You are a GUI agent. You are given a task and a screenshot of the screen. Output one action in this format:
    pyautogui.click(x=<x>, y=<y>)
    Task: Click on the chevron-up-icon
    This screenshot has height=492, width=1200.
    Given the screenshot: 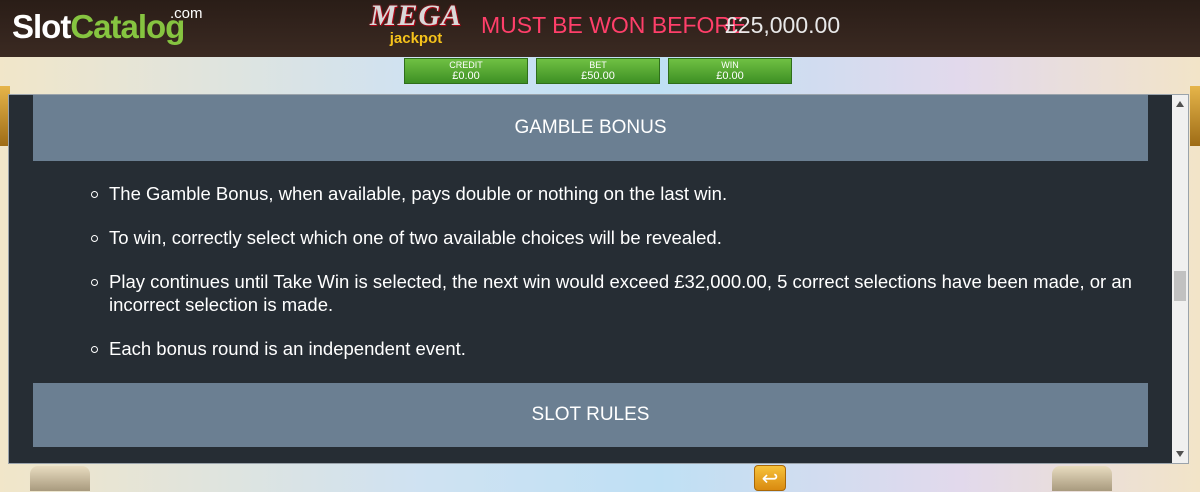 What is the action you would take?
    pyautogui.click(x=1180, y=104)
    